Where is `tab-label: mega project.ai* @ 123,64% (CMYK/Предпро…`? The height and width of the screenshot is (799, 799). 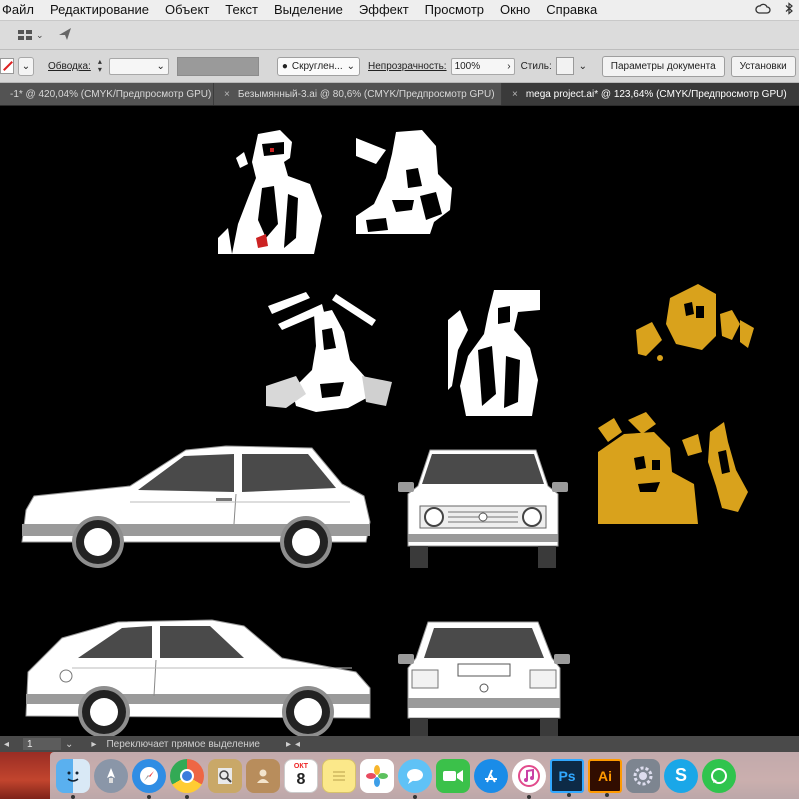 tab-label: mega project.ai* @ 123,64% (CMYK/Предпро… is located at coordinates (656, 94).